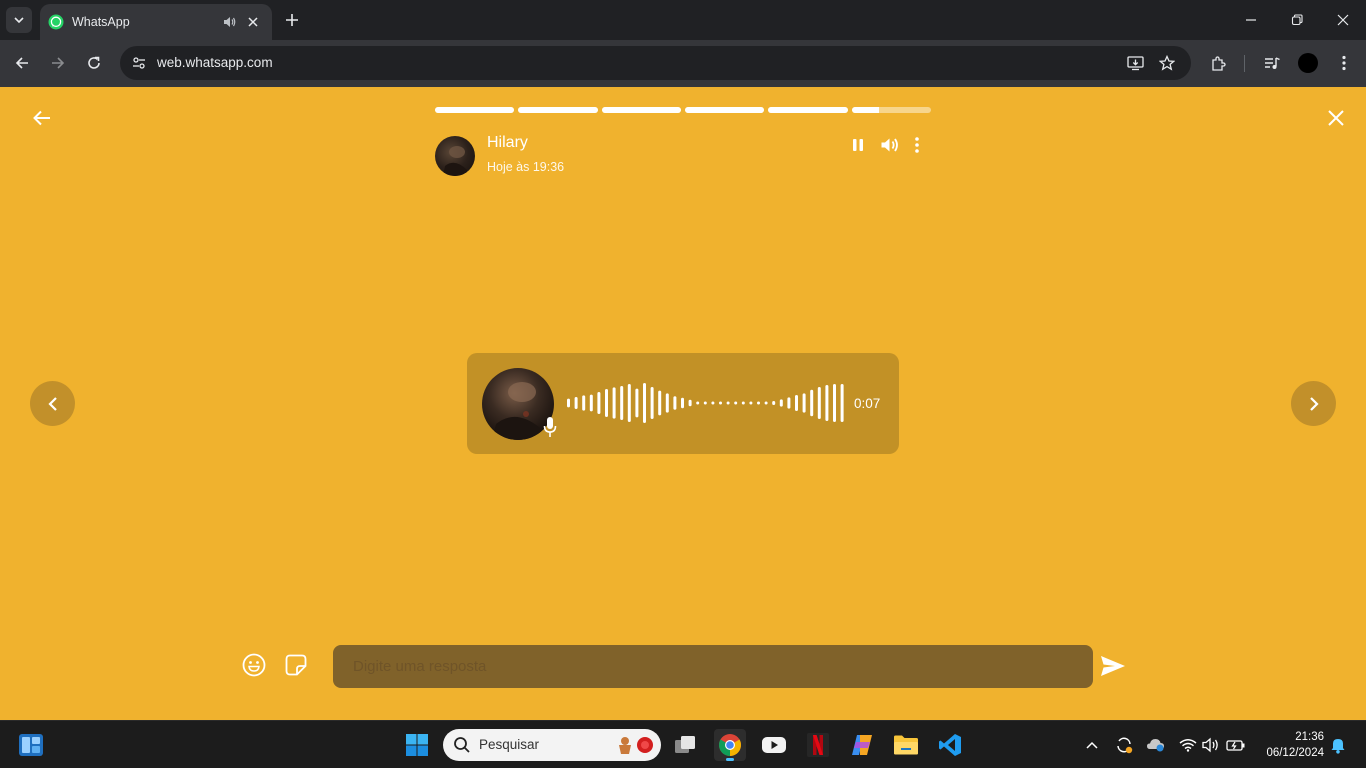 The image size is (1366, 768). I want to click on clock-time: 21:36, so click(1309, 737).